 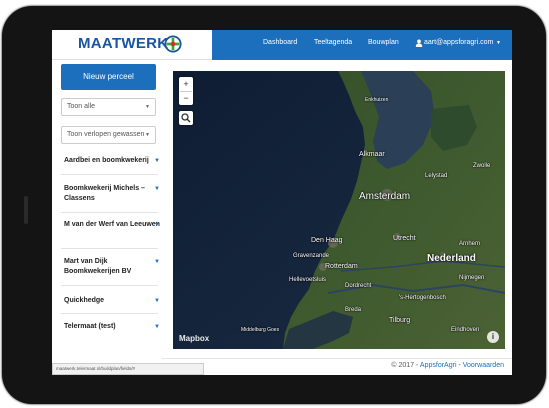 I want to click on footer-brand-link: AppsforAgri, so click(x=438, y=365).